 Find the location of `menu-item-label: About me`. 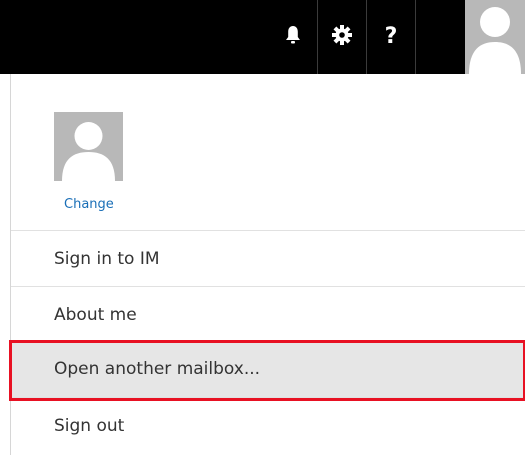

menu-item-label: About me is located at coordinates (95, 315).